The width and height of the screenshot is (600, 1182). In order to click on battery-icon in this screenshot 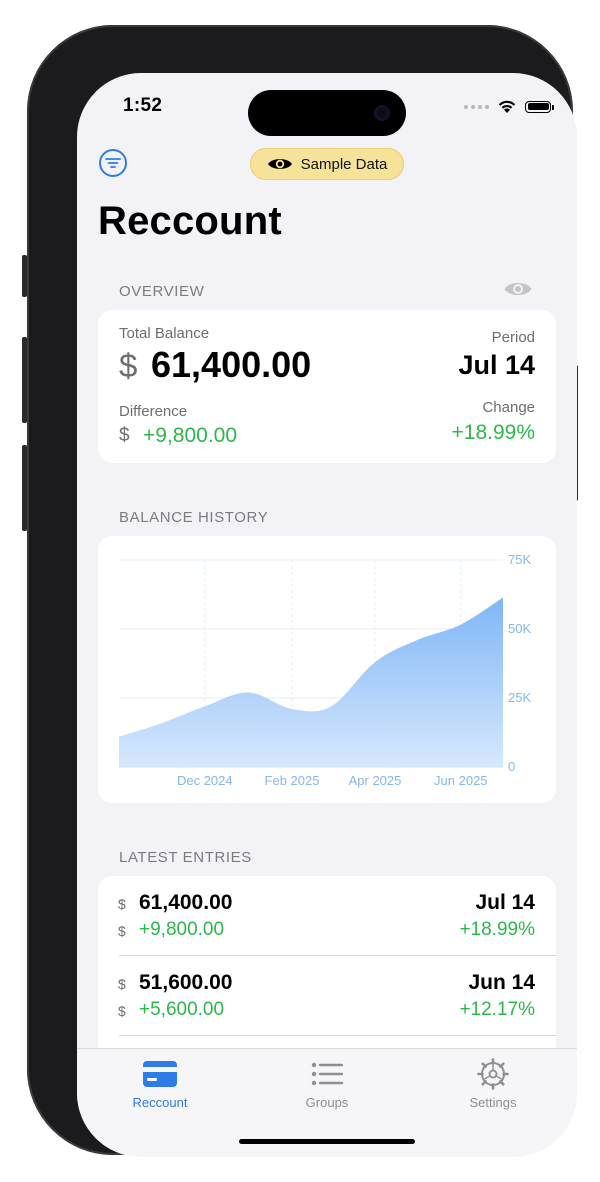, I will do `click(539, 106)`.